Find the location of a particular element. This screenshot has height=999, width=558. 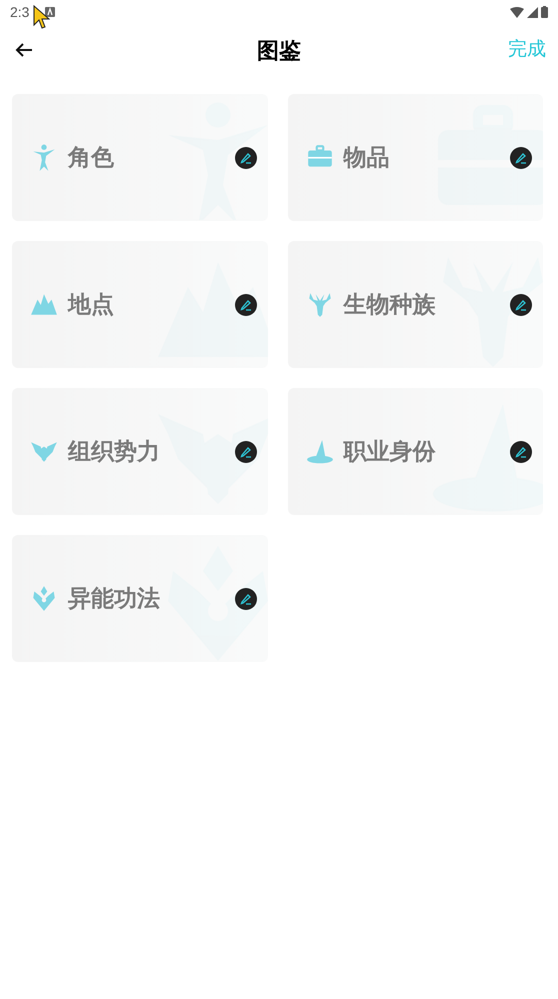

category-label: 角色 is located at coordinates (91, 157).